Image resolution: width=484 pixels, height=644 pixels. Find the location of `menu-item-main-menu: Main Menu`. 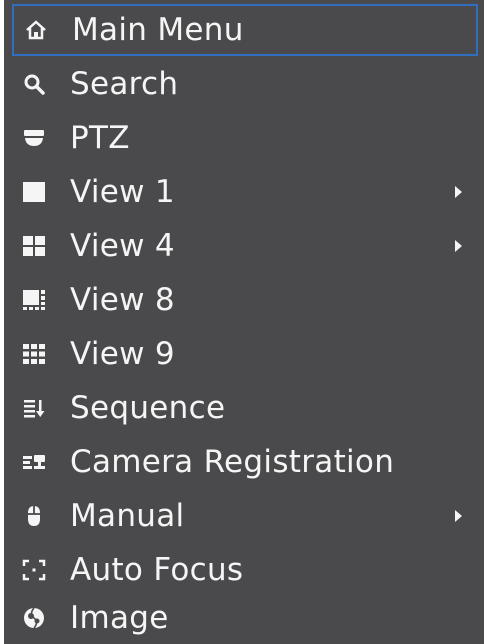

menu-item-main-menu: Main Menu is located at coordinates (245, 30).